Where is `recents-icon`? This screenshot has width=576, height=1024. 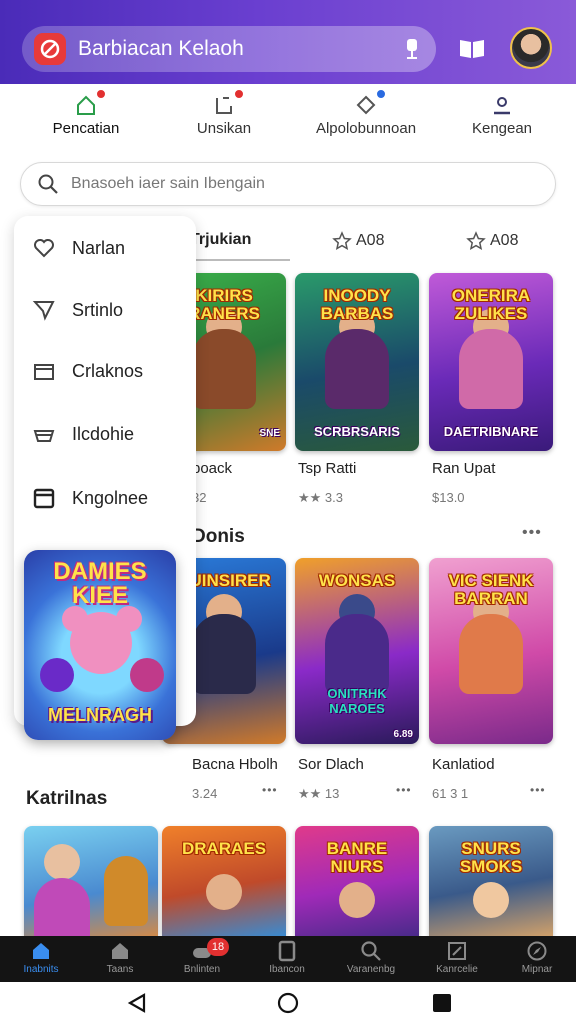 recents-icon is located at coordinates (442, 1003).